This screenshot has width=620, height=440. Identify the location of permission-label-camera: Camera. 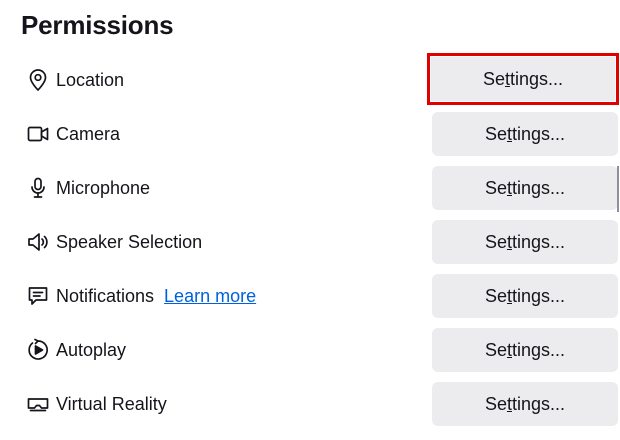
(88, 134).